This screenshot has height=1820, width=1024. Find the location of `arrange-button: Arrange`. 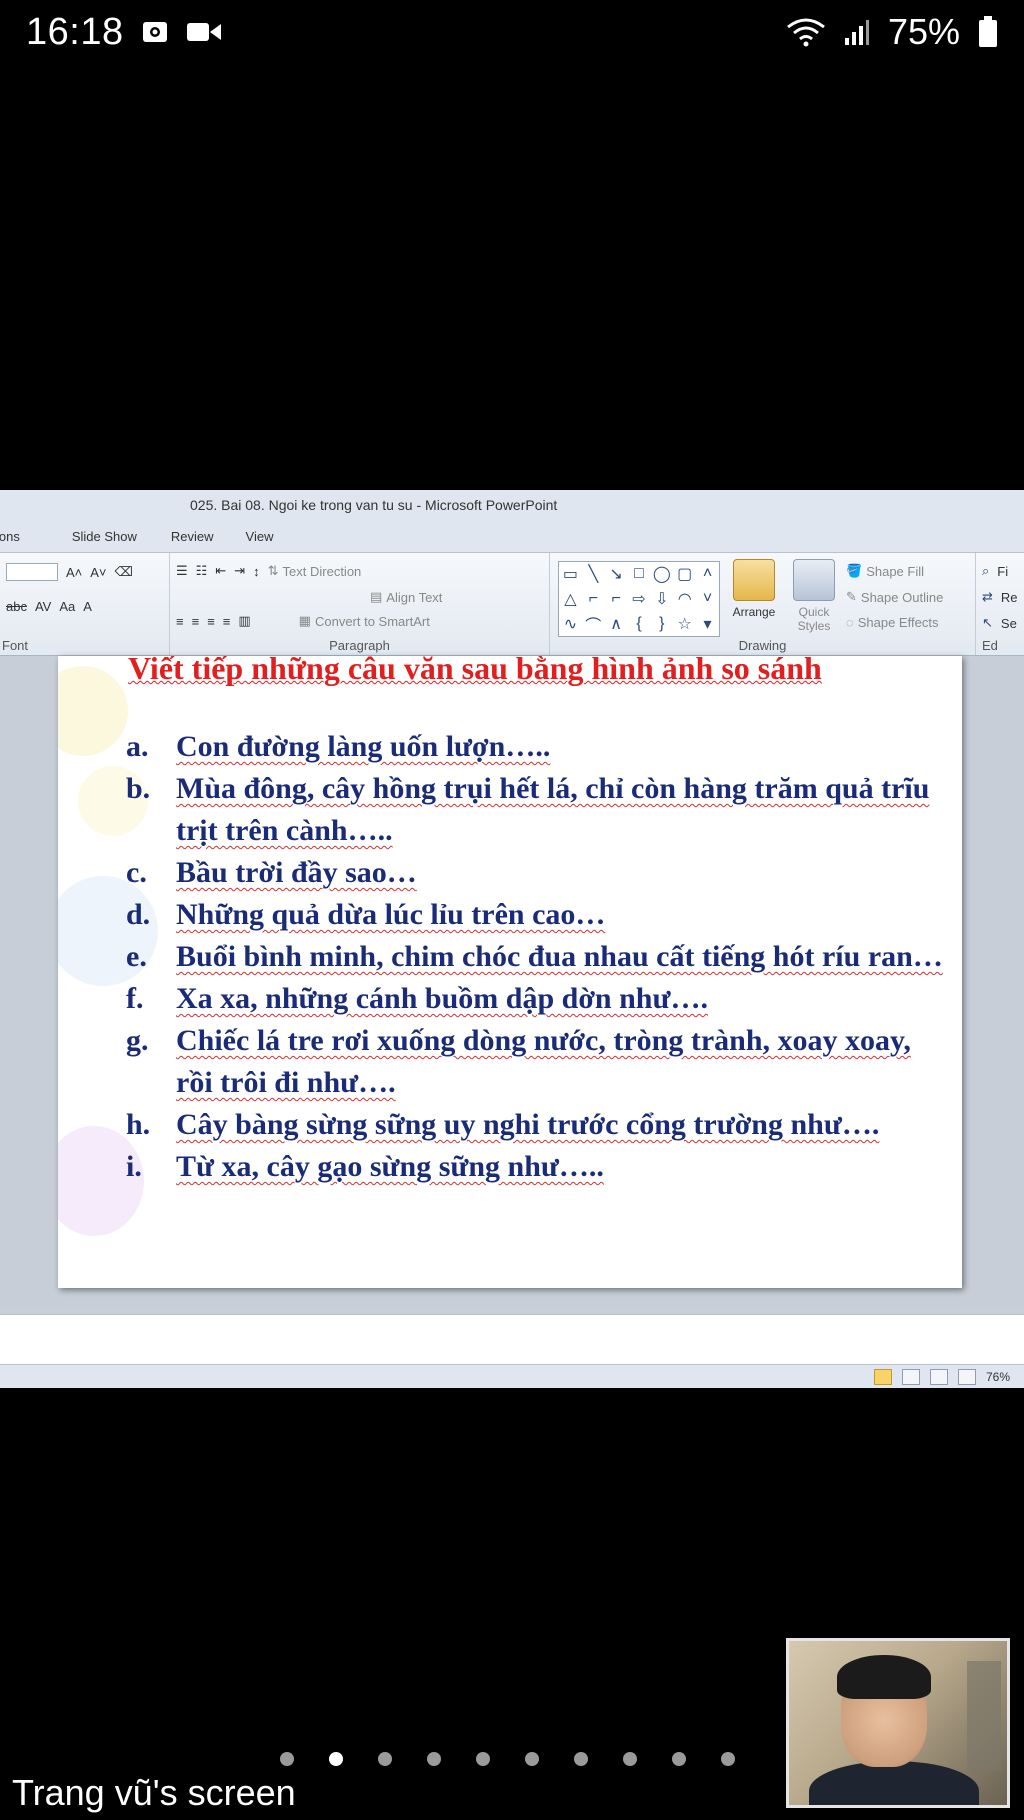

arrange-button: Arrange is located at coordinates (754, 589).